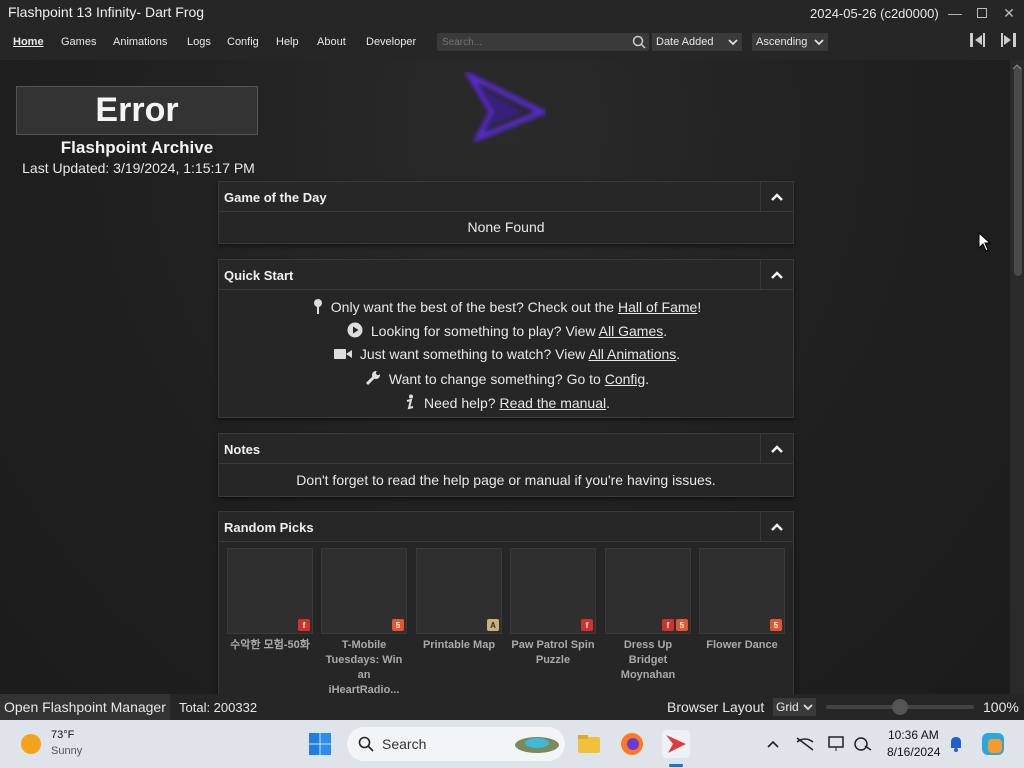  I want to click on start-button, so click(320, 744).